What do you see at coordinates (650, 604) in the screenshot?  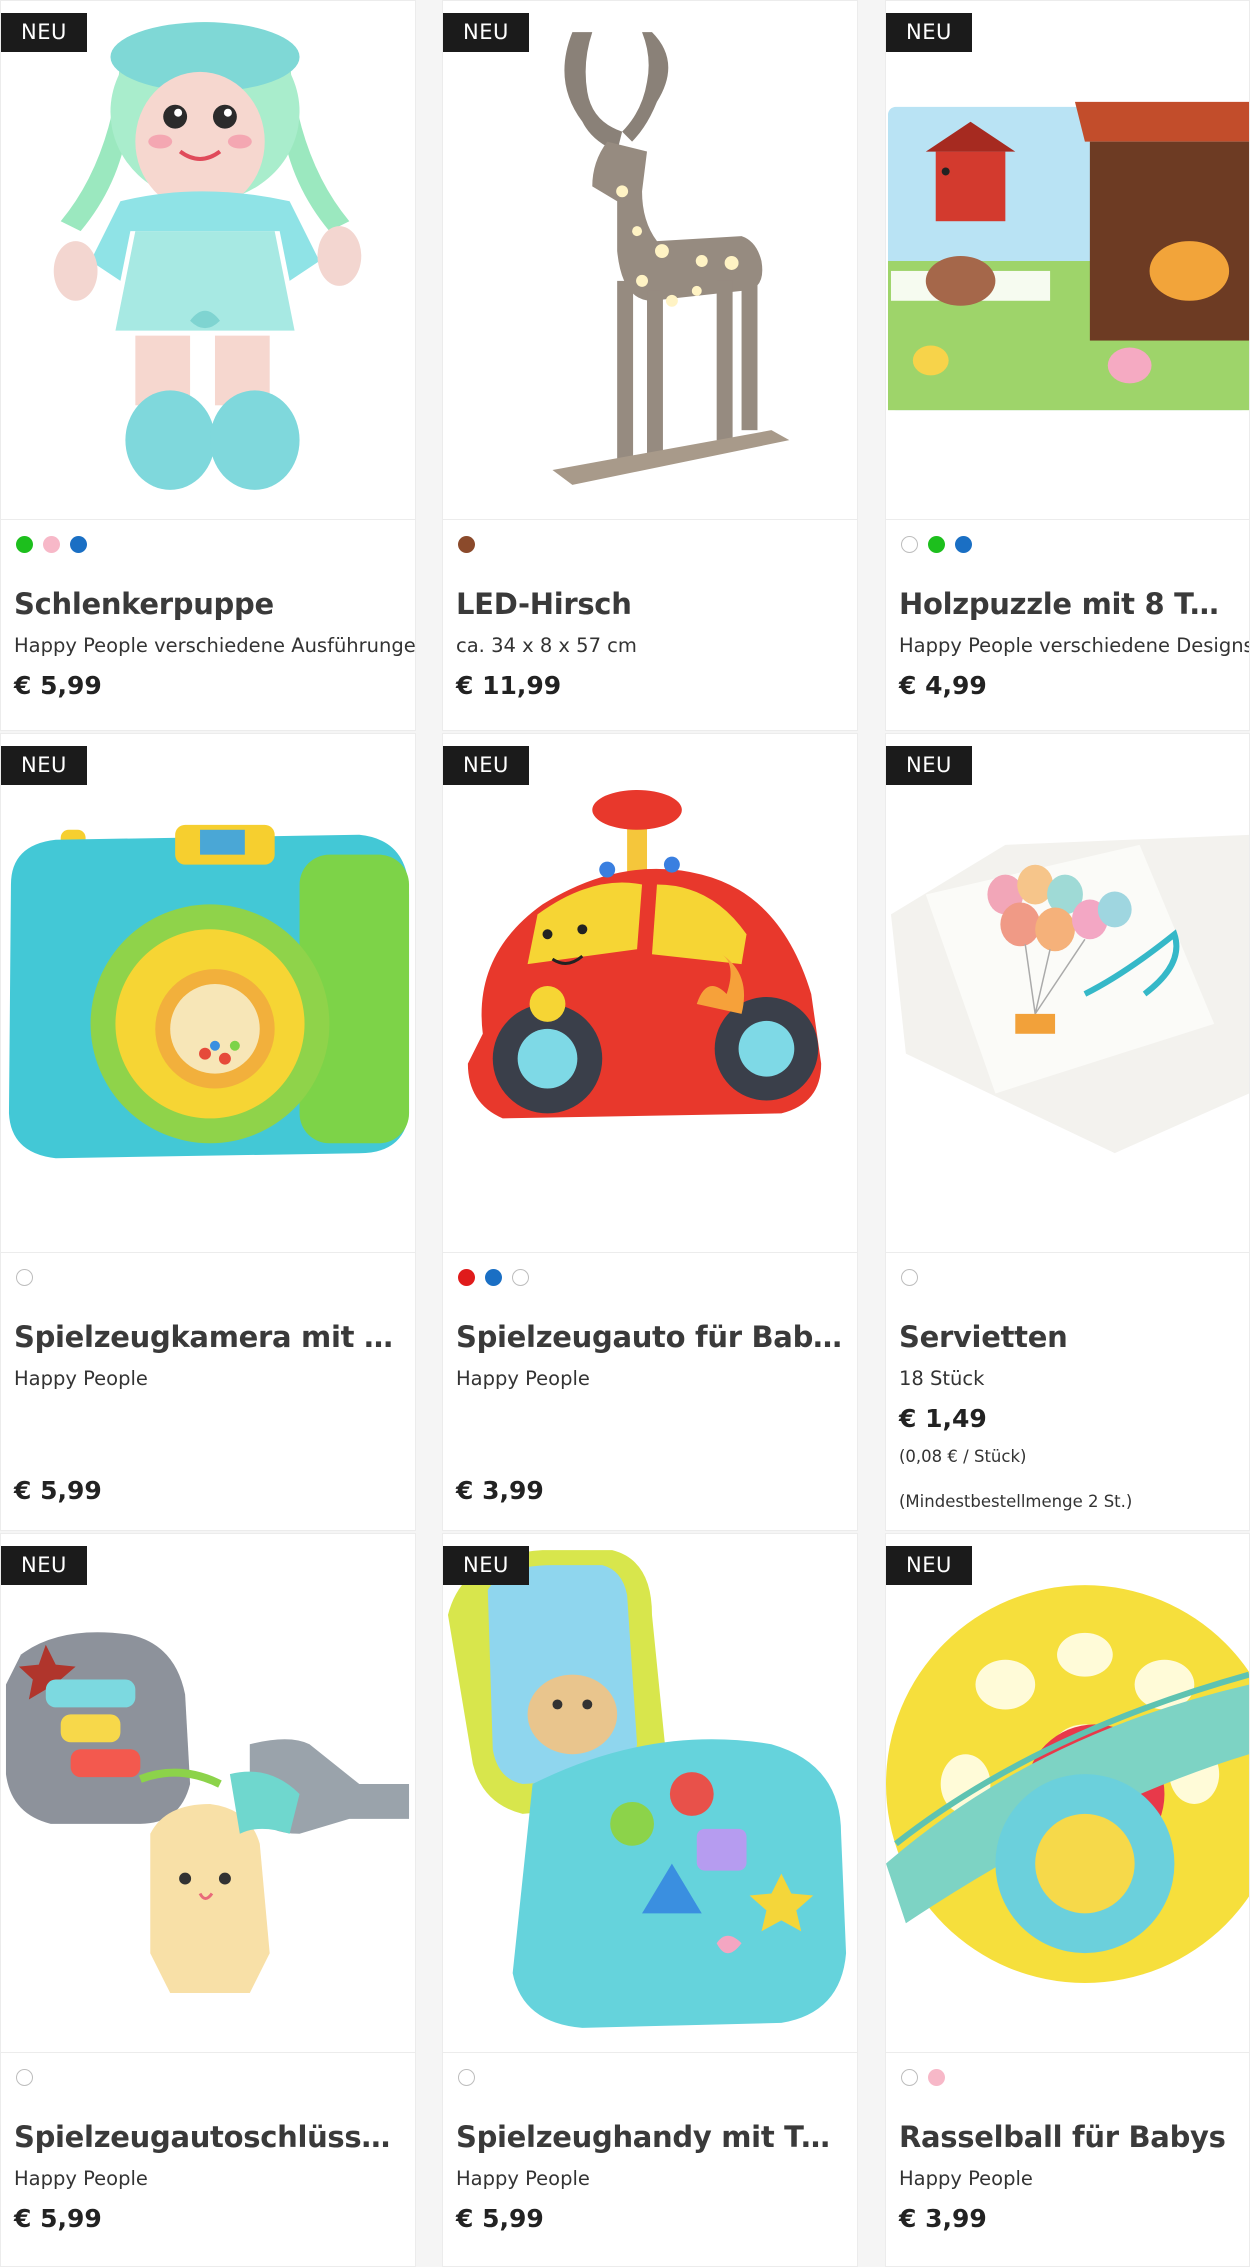 I see `product-title: LED-Hirsch` at bounding box center [650, 604].